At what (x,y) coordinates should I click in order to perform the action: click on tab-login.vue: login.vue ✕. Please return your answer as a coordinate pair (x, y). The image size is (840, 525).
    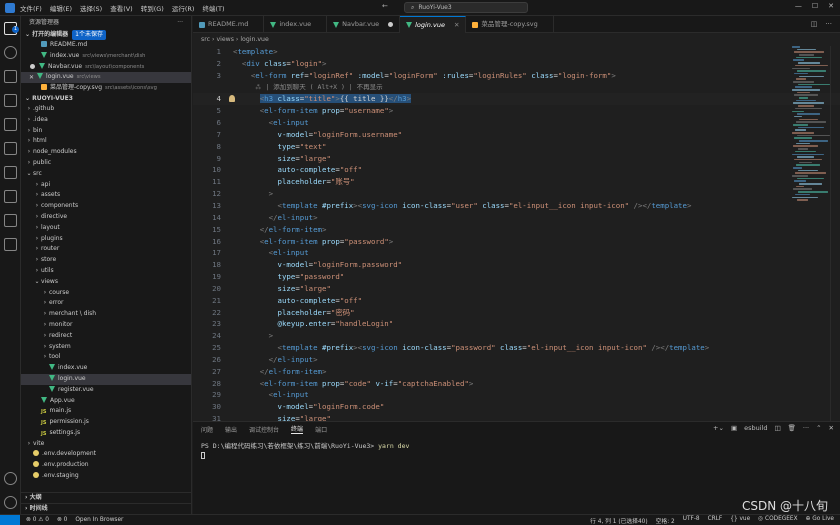
    Looking at the image, I should click on (433, 25).